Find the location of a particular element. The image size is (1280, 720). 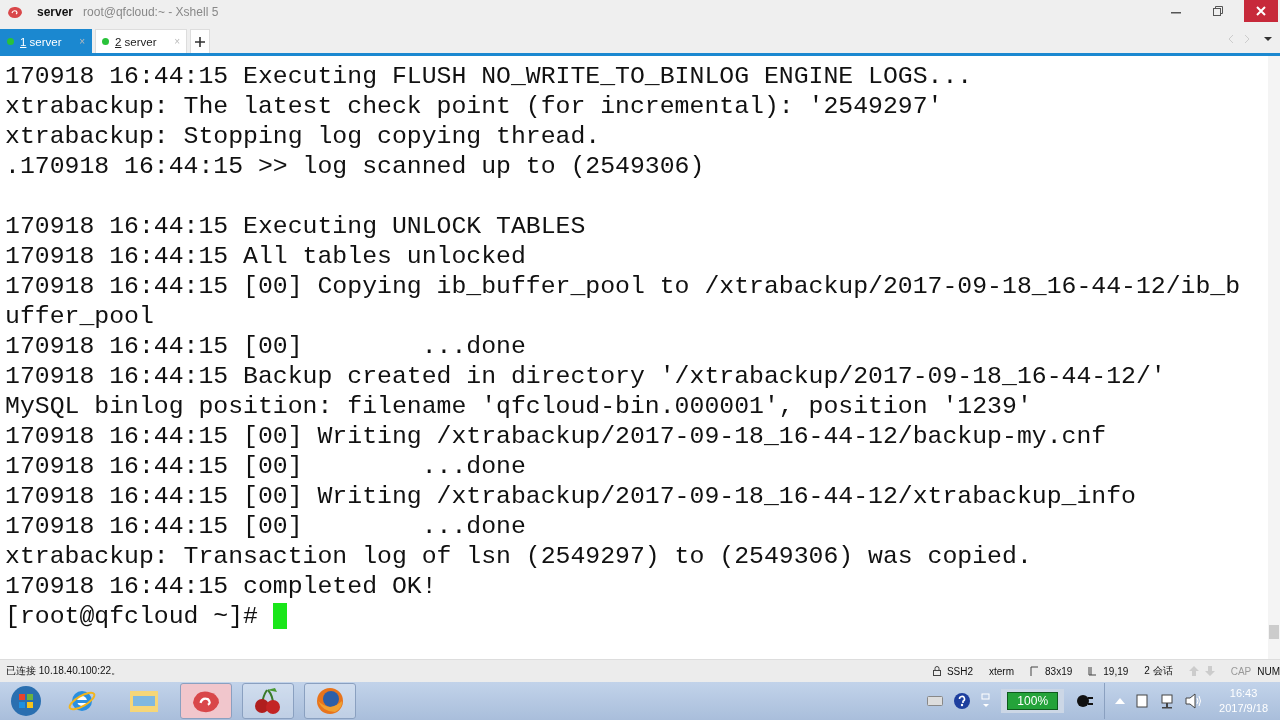

network-icon is located at coordinates (1167, 701).